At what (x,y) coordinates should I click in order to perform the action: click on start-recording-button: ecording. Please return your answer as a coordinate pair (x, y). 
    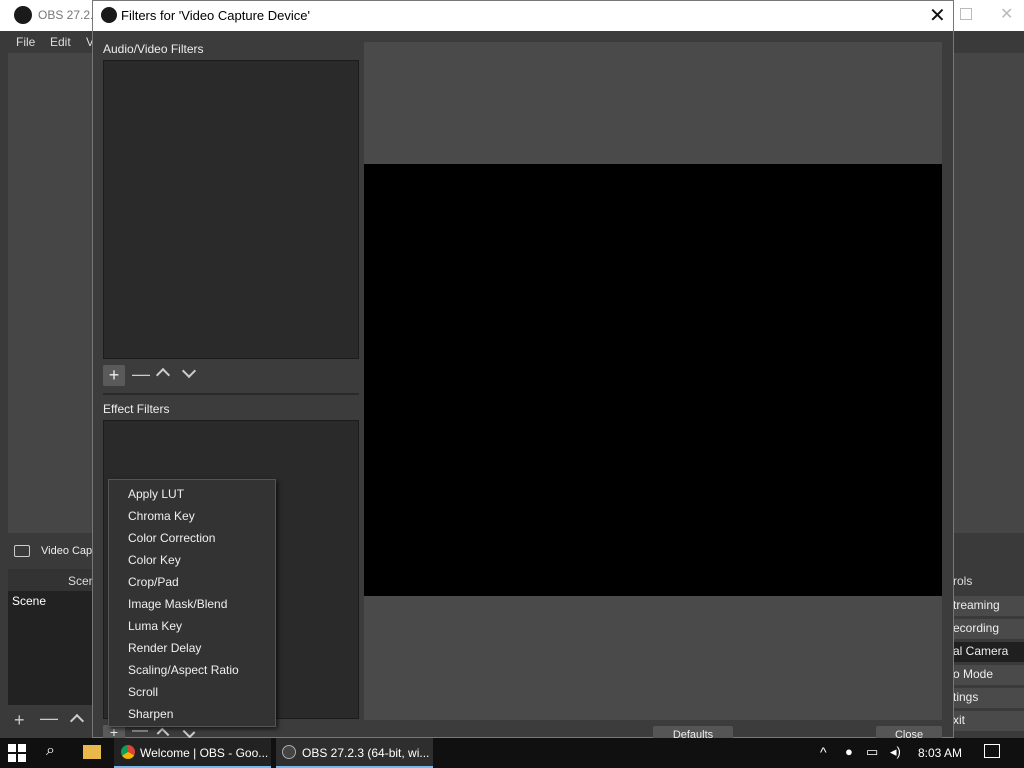
    Looking at the image, I should click on (988, 629).